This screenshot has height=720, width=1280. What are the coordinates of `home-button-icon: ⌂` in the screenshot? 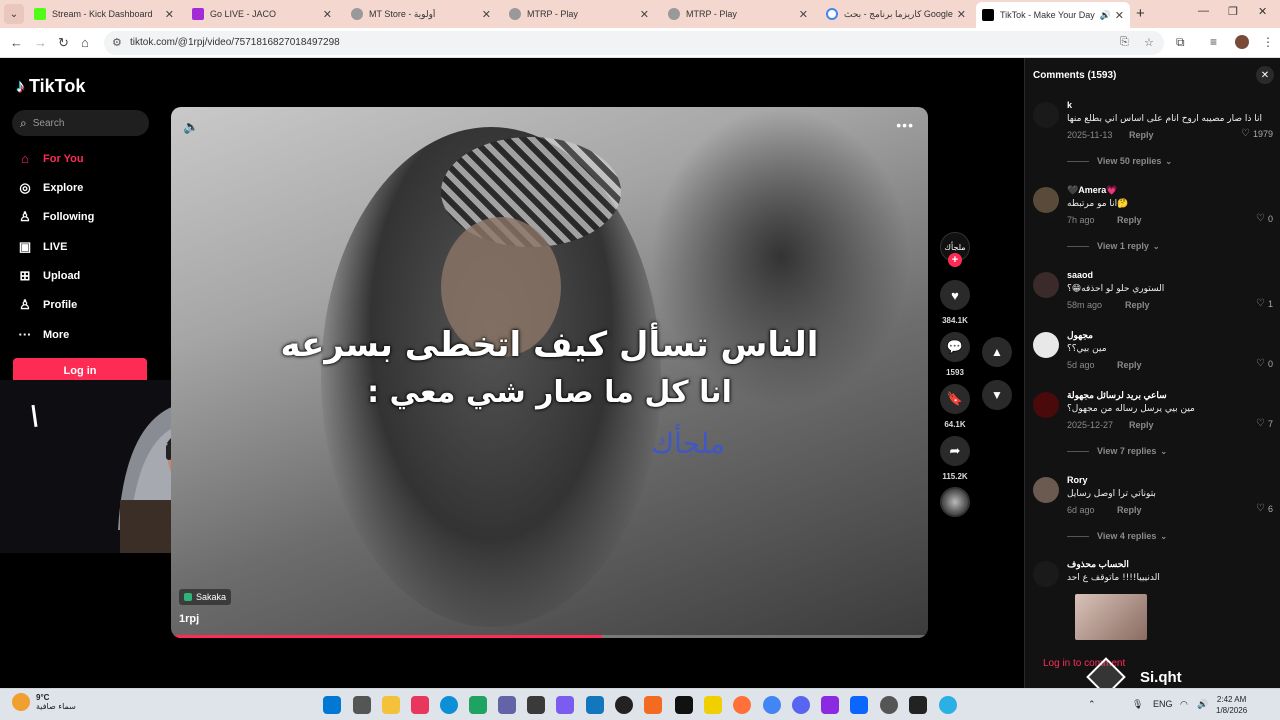 It's located at (85, 42).